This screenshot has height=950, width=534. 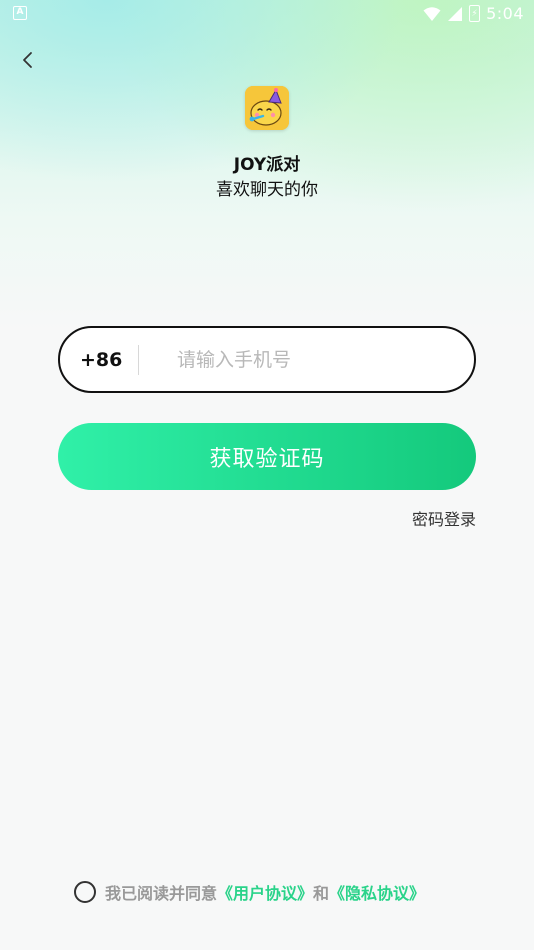 What do you see at coordinates (20, 13) in the screenshot?
I see `notification-app-icon: A` at bounding box center [20, 13].